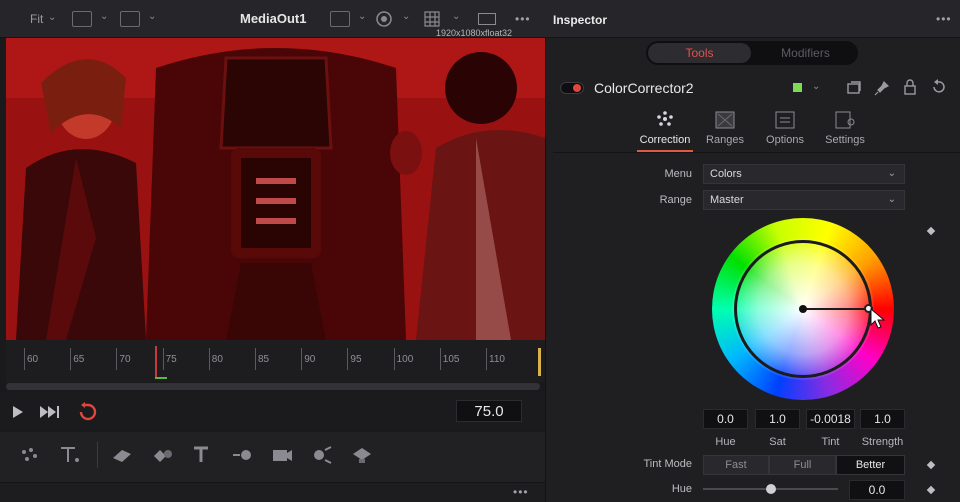 This screenshot has width=960, height=502. Describe the element at coordinates (521, 492) in the screenshot. I see `footer-menu-icon: •••` at that location.